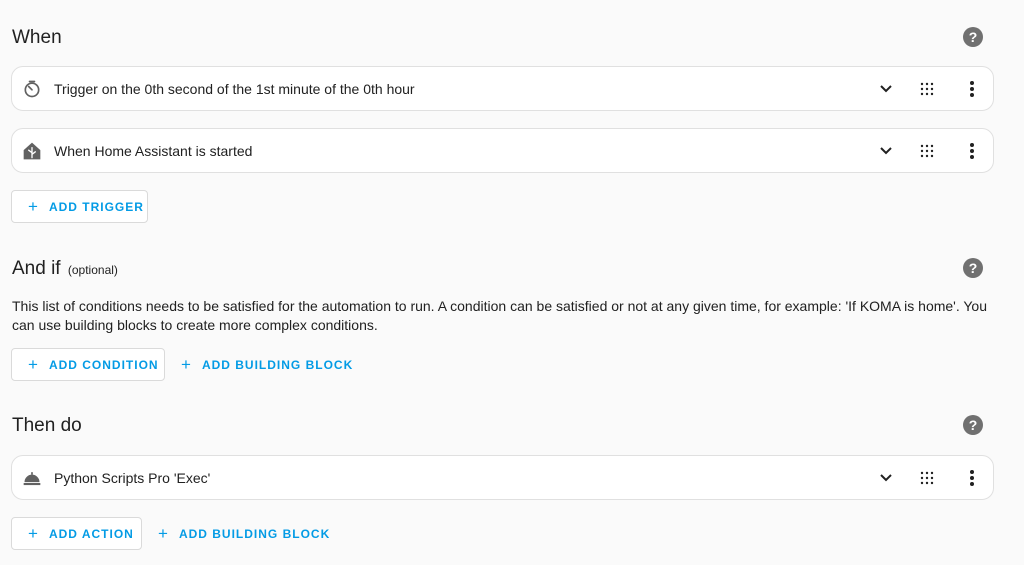 Image resolution: width=1024 pixels, height=565 pixels. I want to click on service-bell-icon, so click(32, 479).